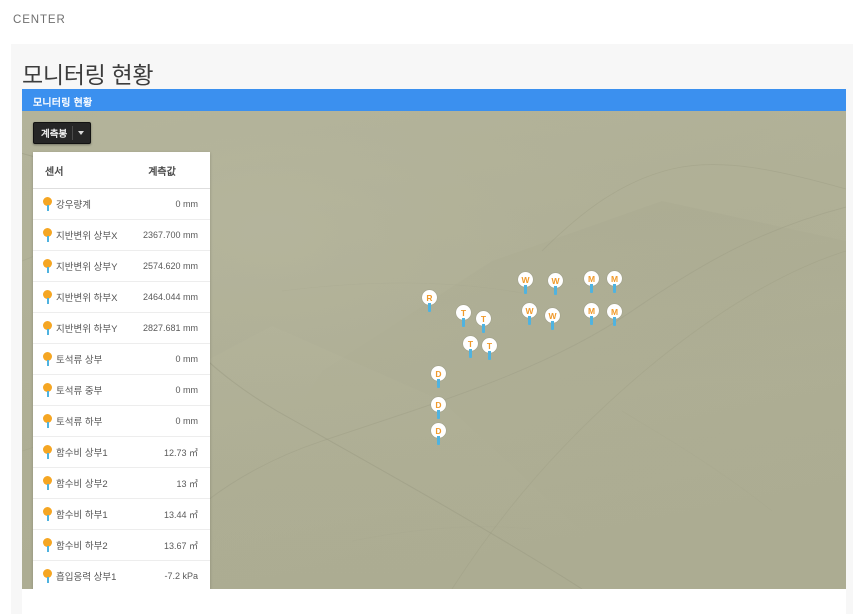  Describe the element at coordinates (86, 577) in the screenshot. I see `sensor-name-text: 흡입응력 상부1` at that location.